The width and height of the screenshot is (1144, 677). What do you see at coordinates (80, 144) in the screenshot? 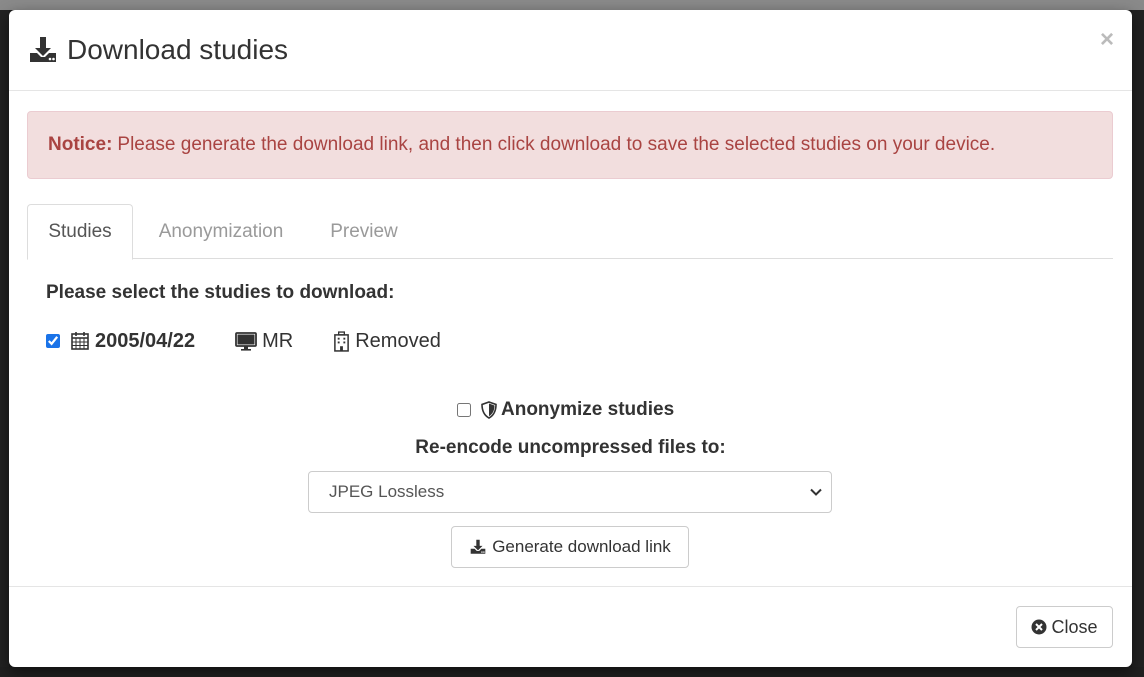
I see `notice-label: Notice:` at bounding box center [80, 144].